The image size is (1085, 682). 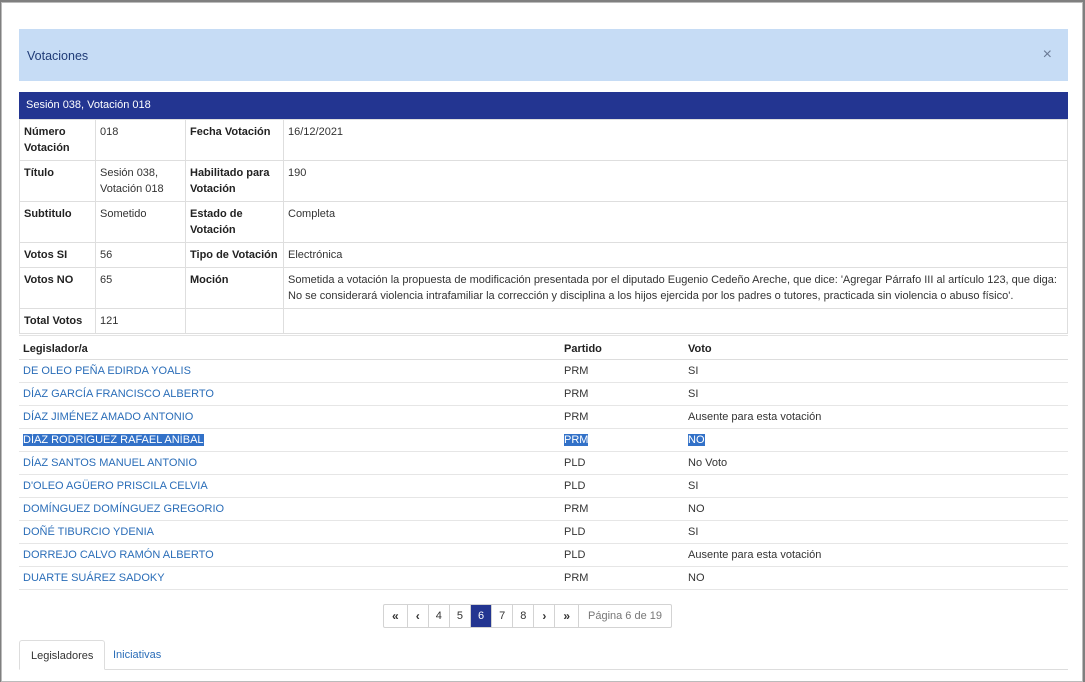 What do you see at coordinates (94, 578) in the screenshot?
I see `legislator-link: DUARTE SUÁREZ SADOKY` at bounding box center [94, 578].